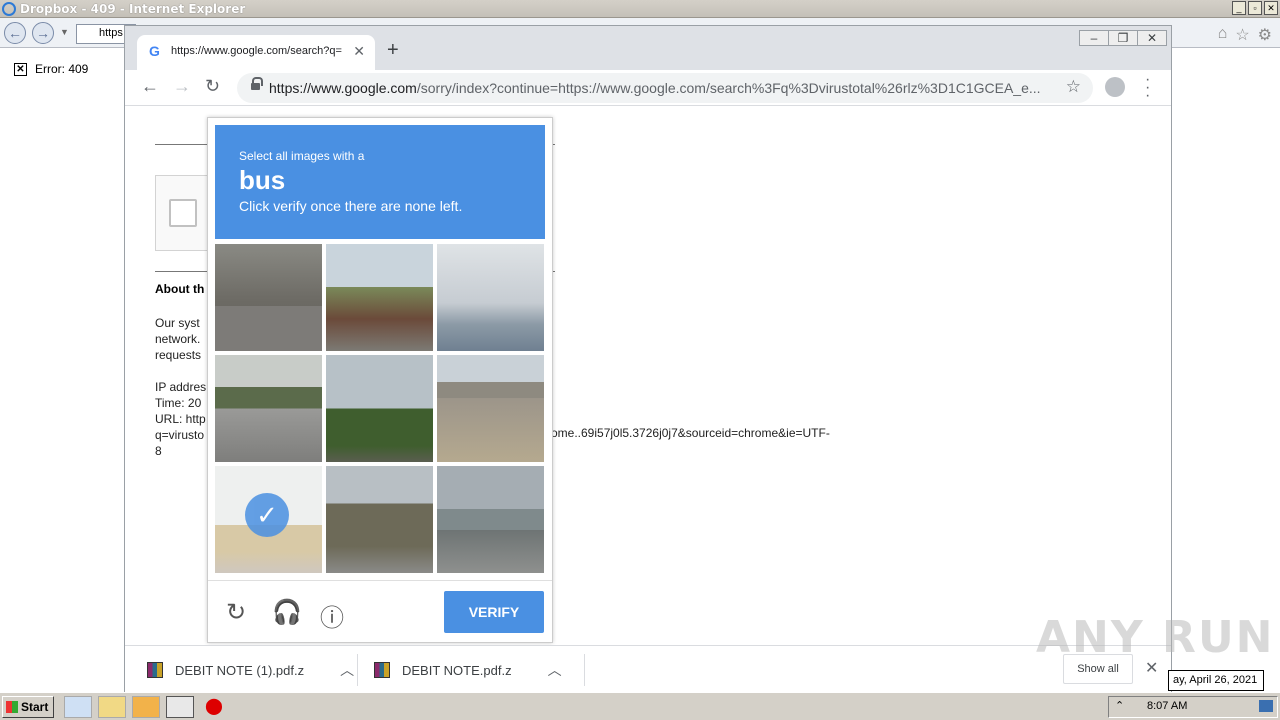 This screenshot has width=1280, height=720. What do you see at coordinates (158, 451) in the screenshot?
I see `query-line-end: 8` at bounding box center [158, 451].